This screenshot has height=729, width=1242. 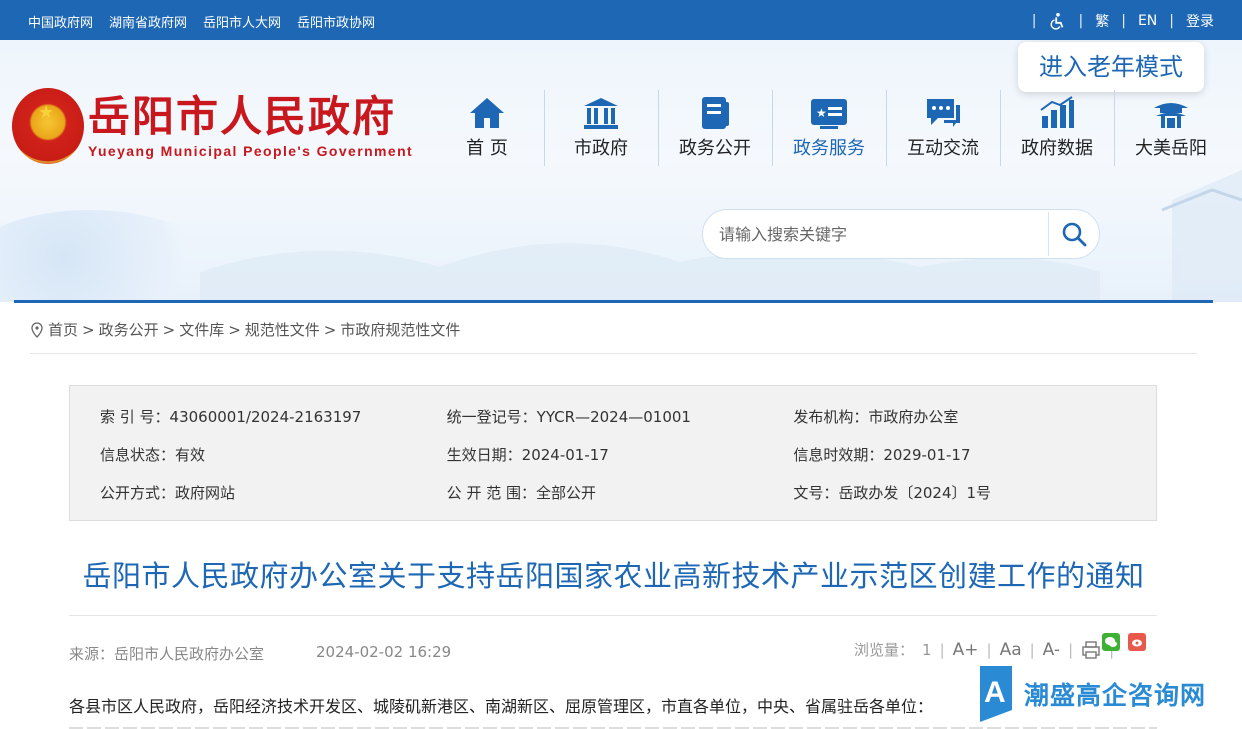 I want to click on print-icon, so click(x=1091, y=650).